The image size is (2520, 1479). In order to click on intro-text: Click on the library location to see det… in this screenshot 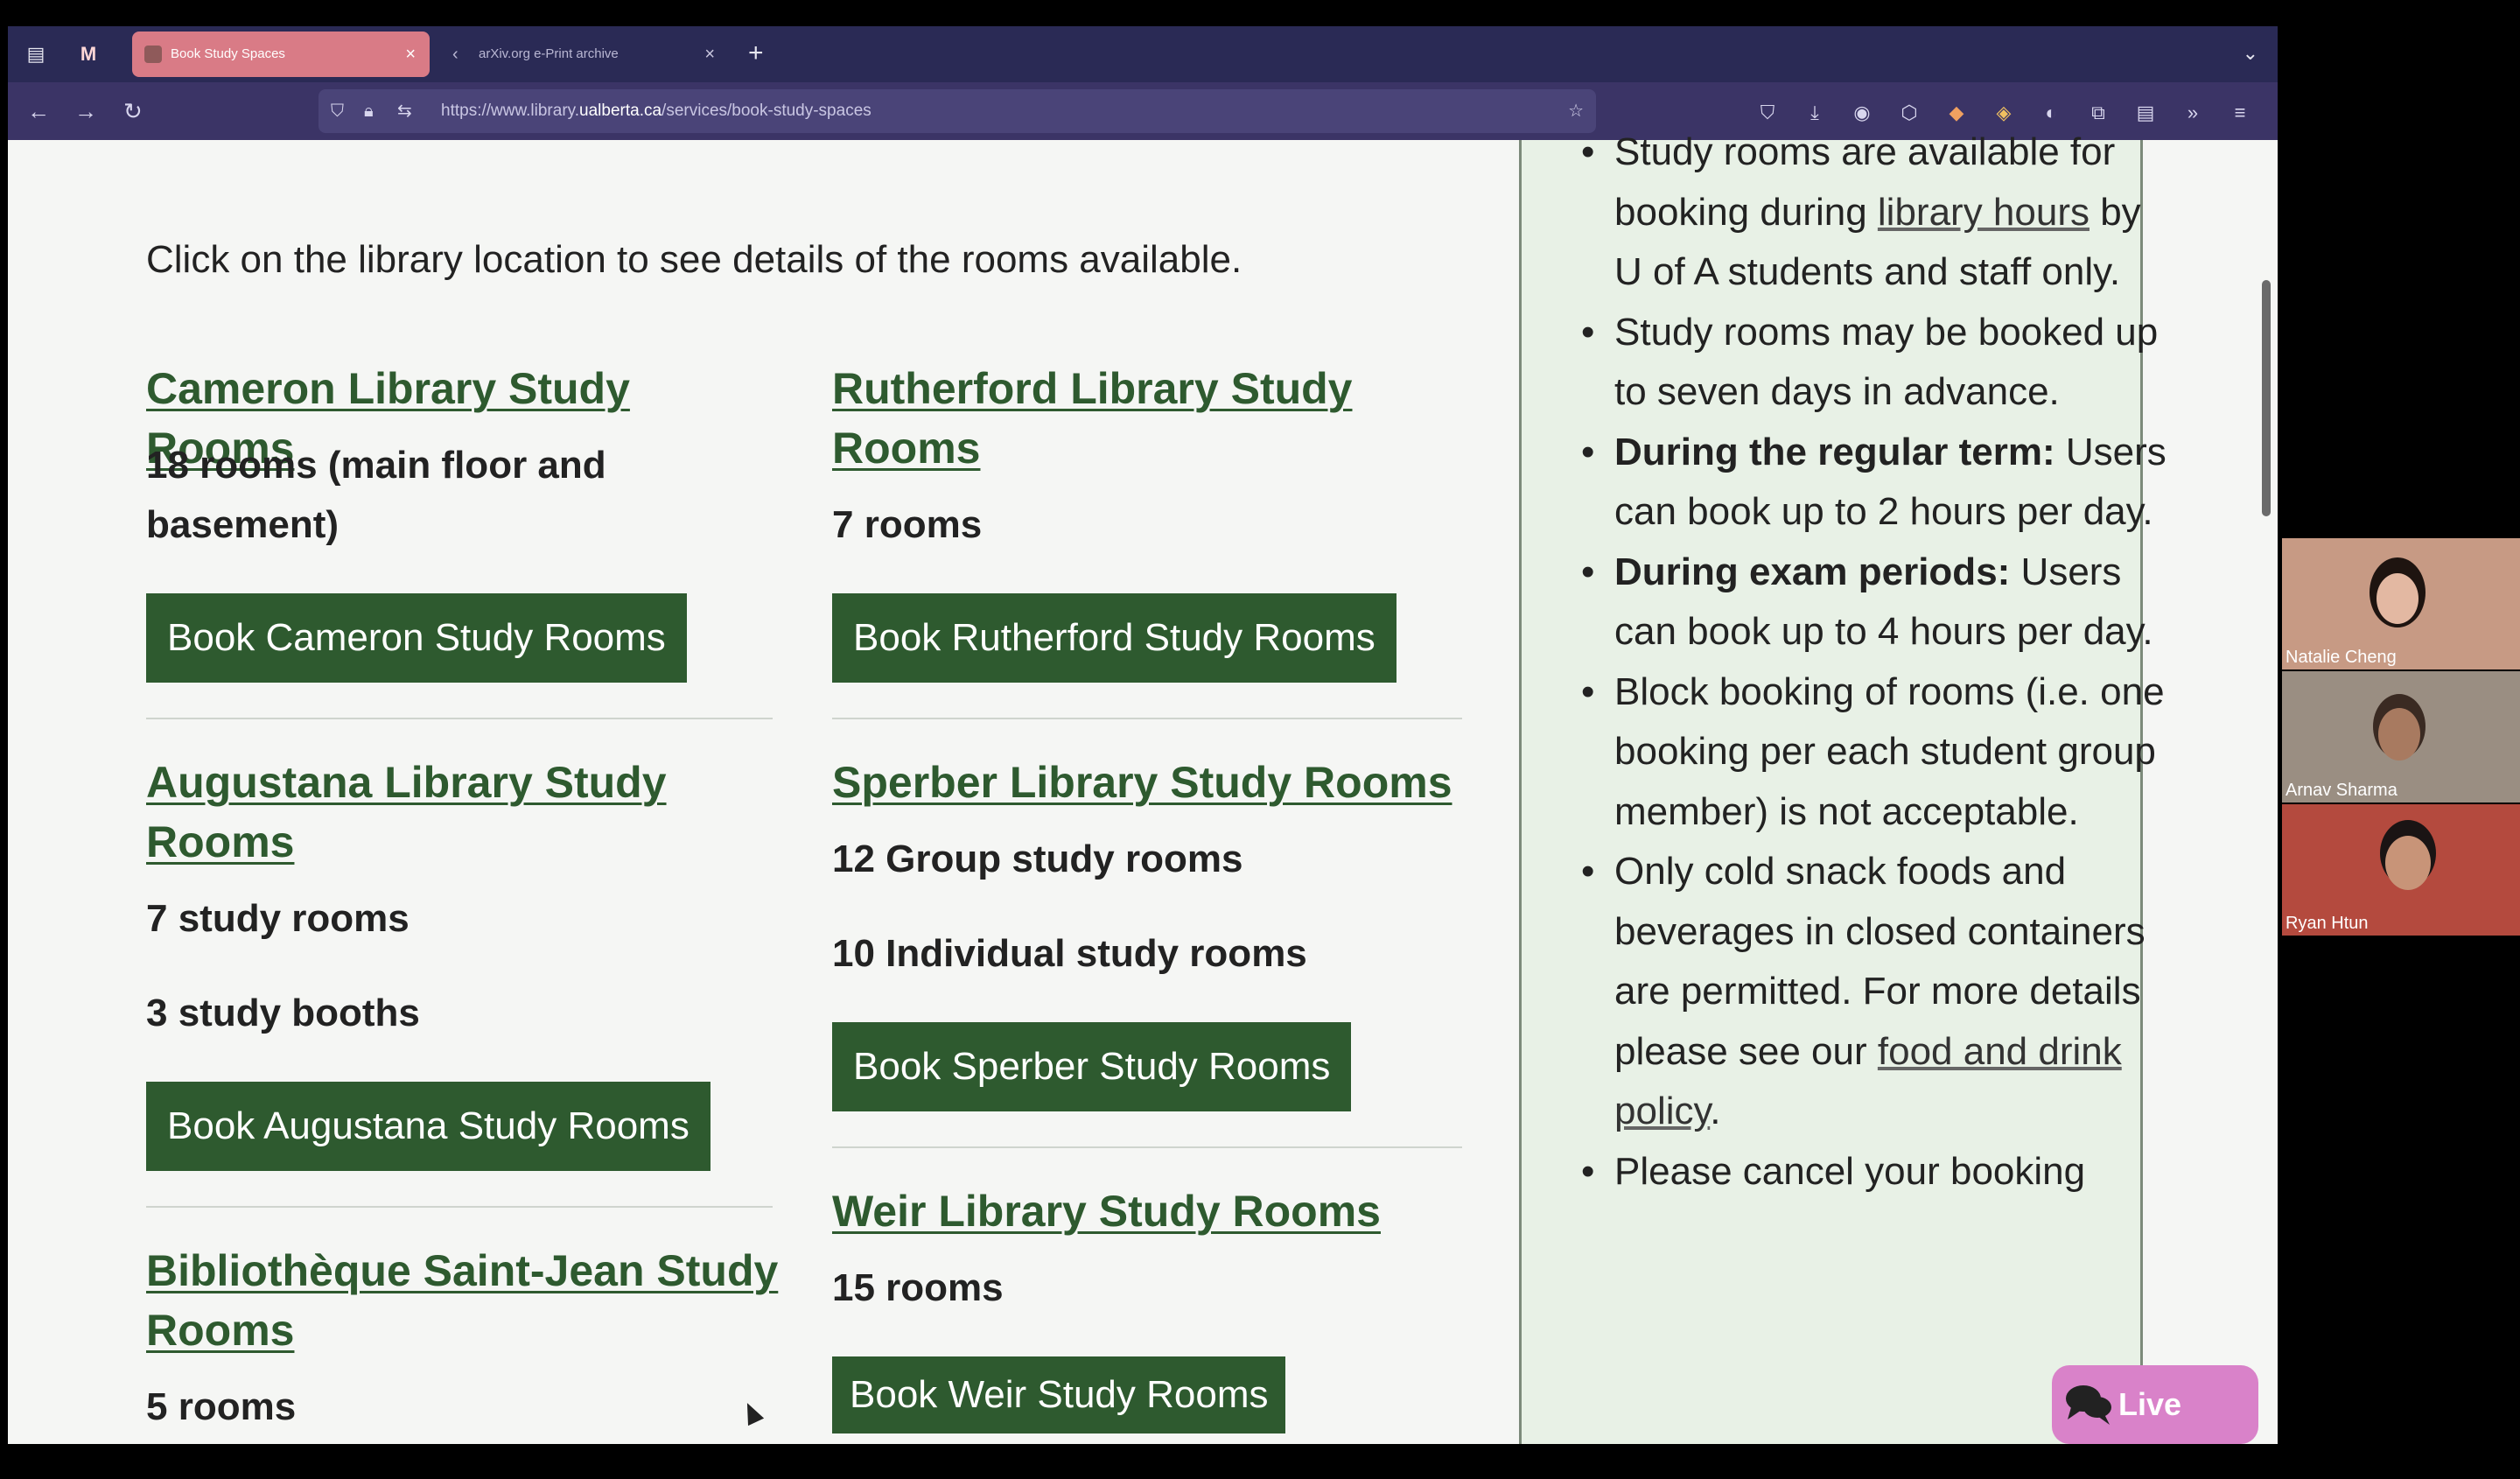, I will do `click(694, 260)`.